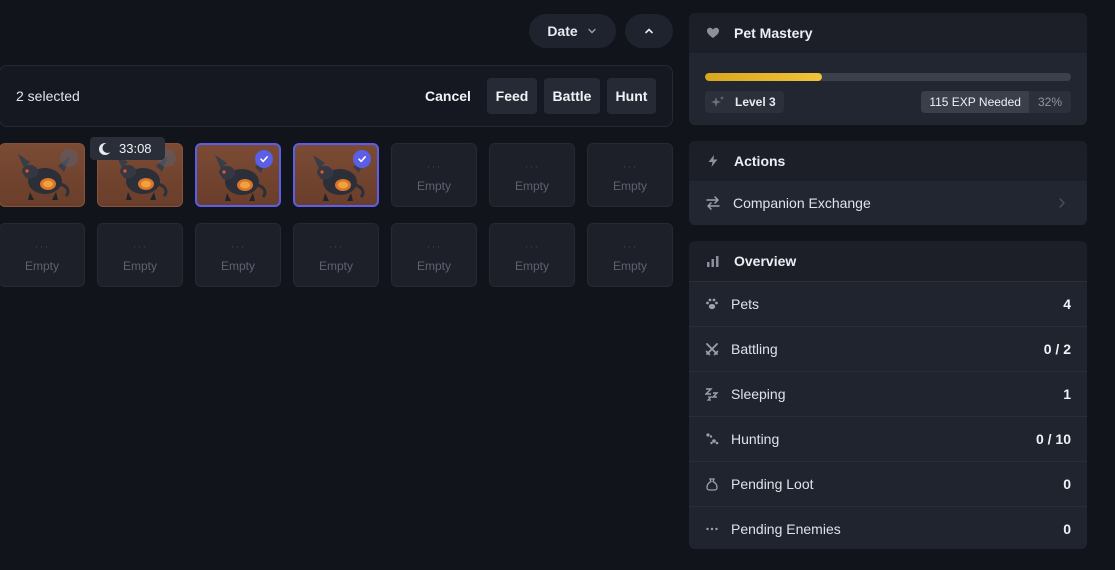 This screenshot has height=570, width=1115. What do you see at coordinates (1062, 203) in the screenshot?
I see `chevron-right-icon` at bounding box center [1062, 203].